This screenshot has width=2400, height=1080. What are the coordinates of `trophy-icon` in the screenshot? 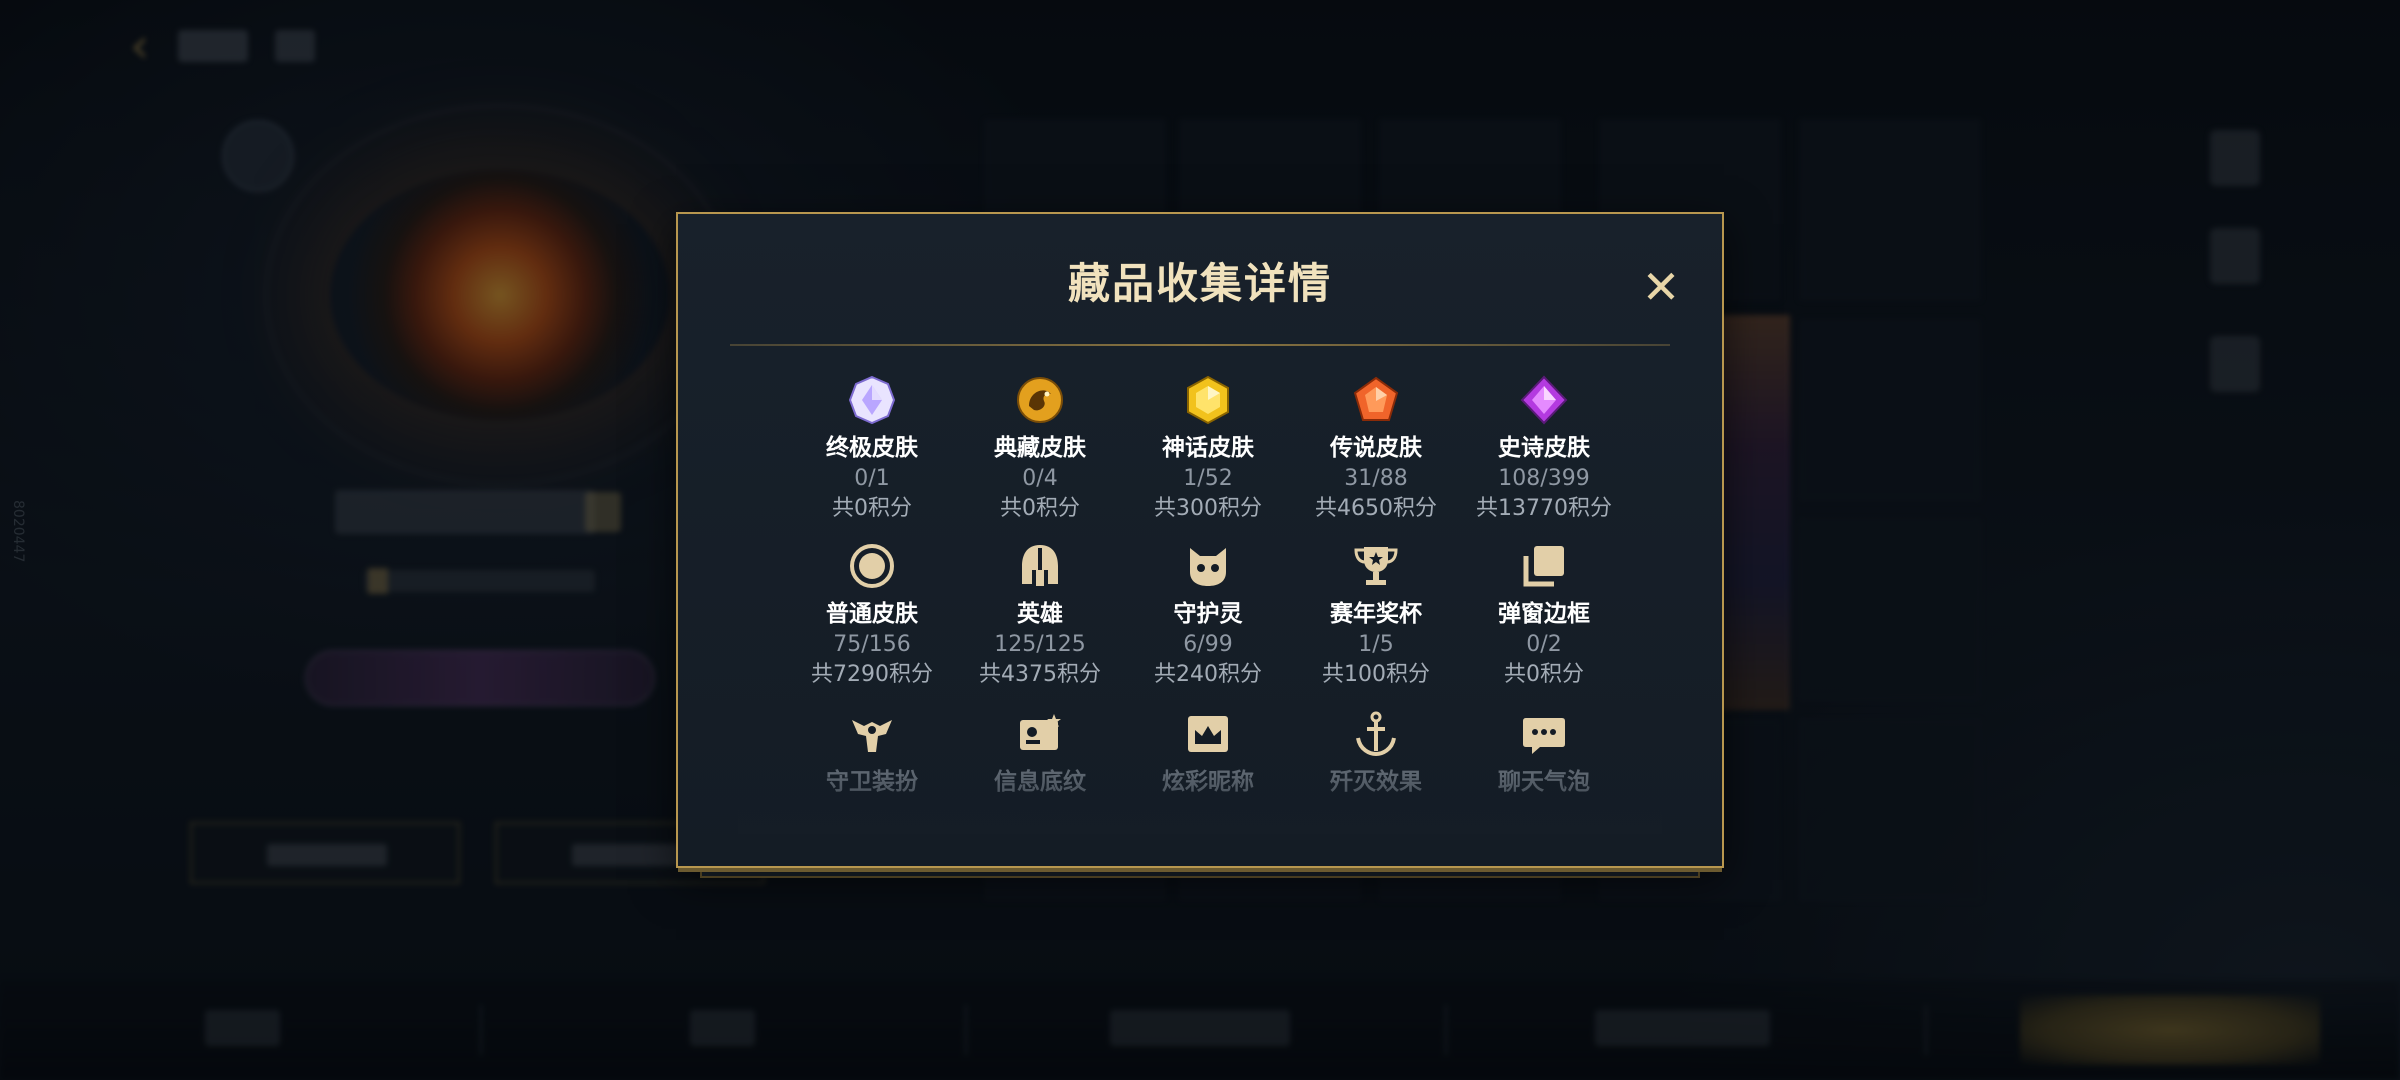 It's located at (1376, 566).